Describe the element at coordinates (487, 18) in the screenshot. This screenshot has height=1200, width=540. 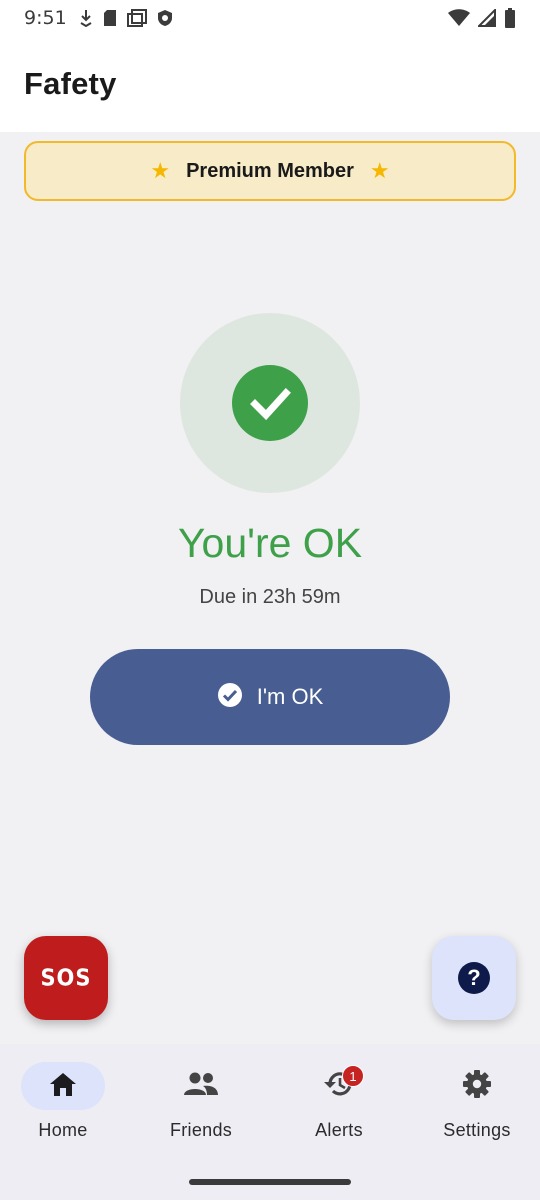
I see `signal-icon` at that location.